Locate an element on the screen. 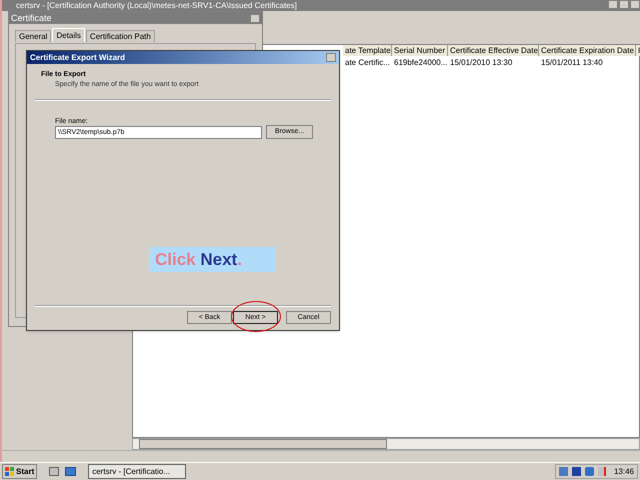 This screenshot has width=640, height=480. tab: Certification Path is located at coordinates (120, 36).